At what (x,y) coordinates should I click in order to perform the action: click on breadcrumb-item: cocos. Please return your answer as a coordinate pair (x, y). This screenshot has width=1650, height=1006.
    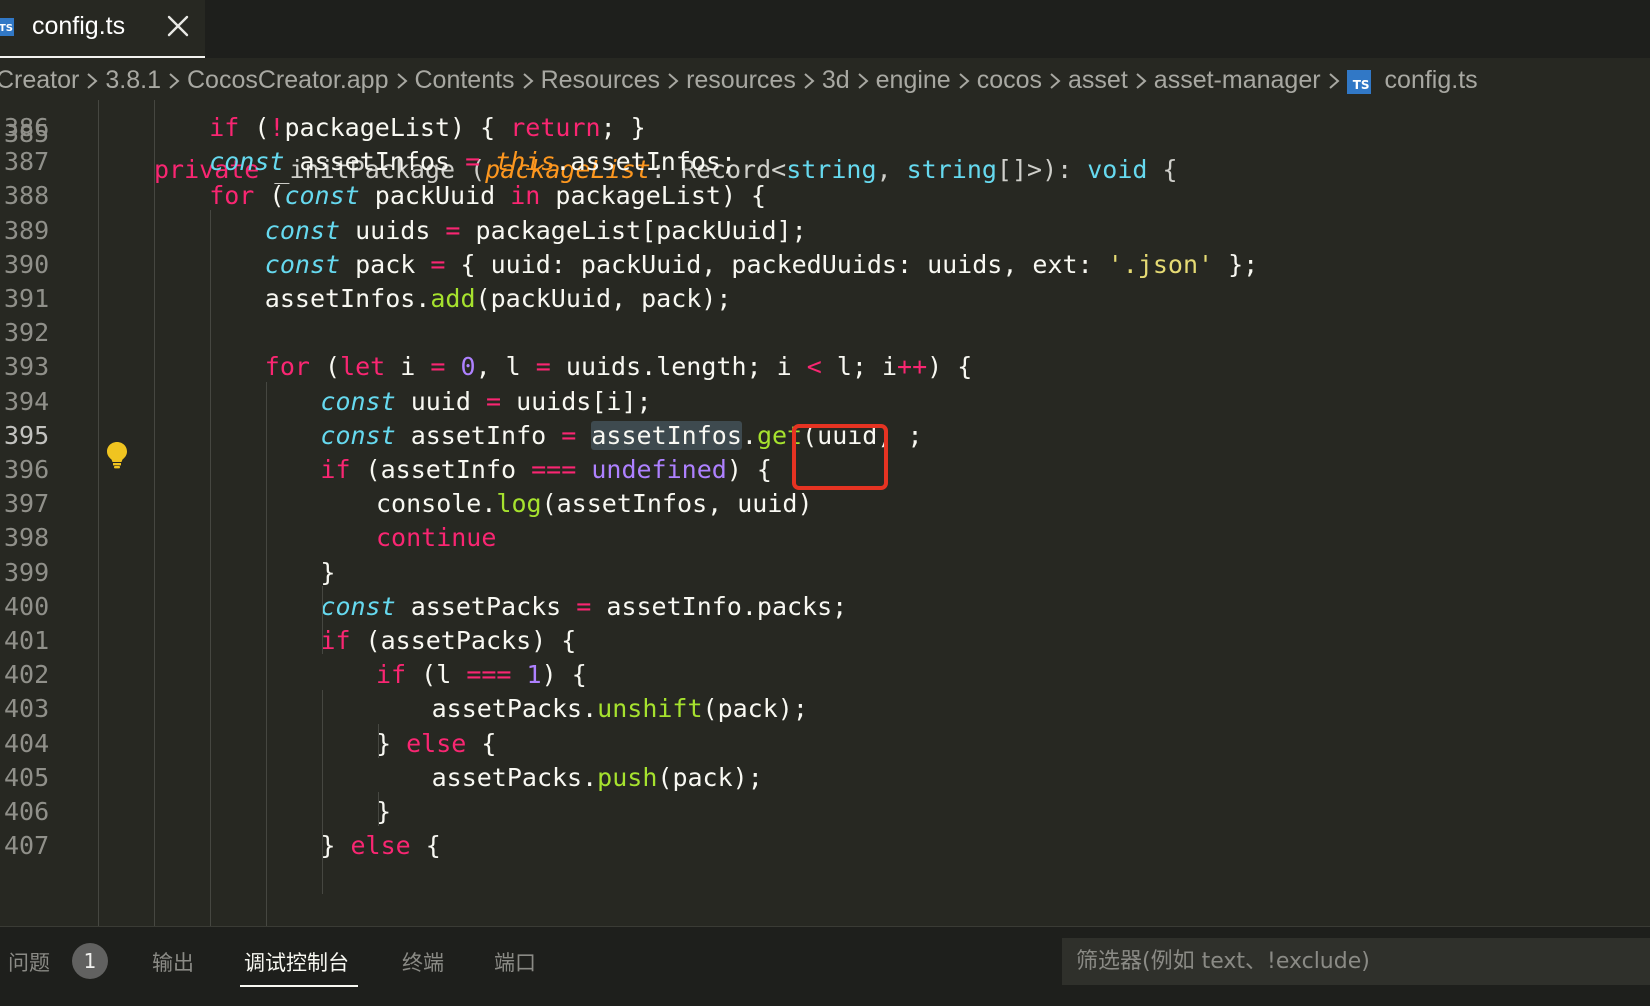
    Looking at the image, I should click on (1009, 80).